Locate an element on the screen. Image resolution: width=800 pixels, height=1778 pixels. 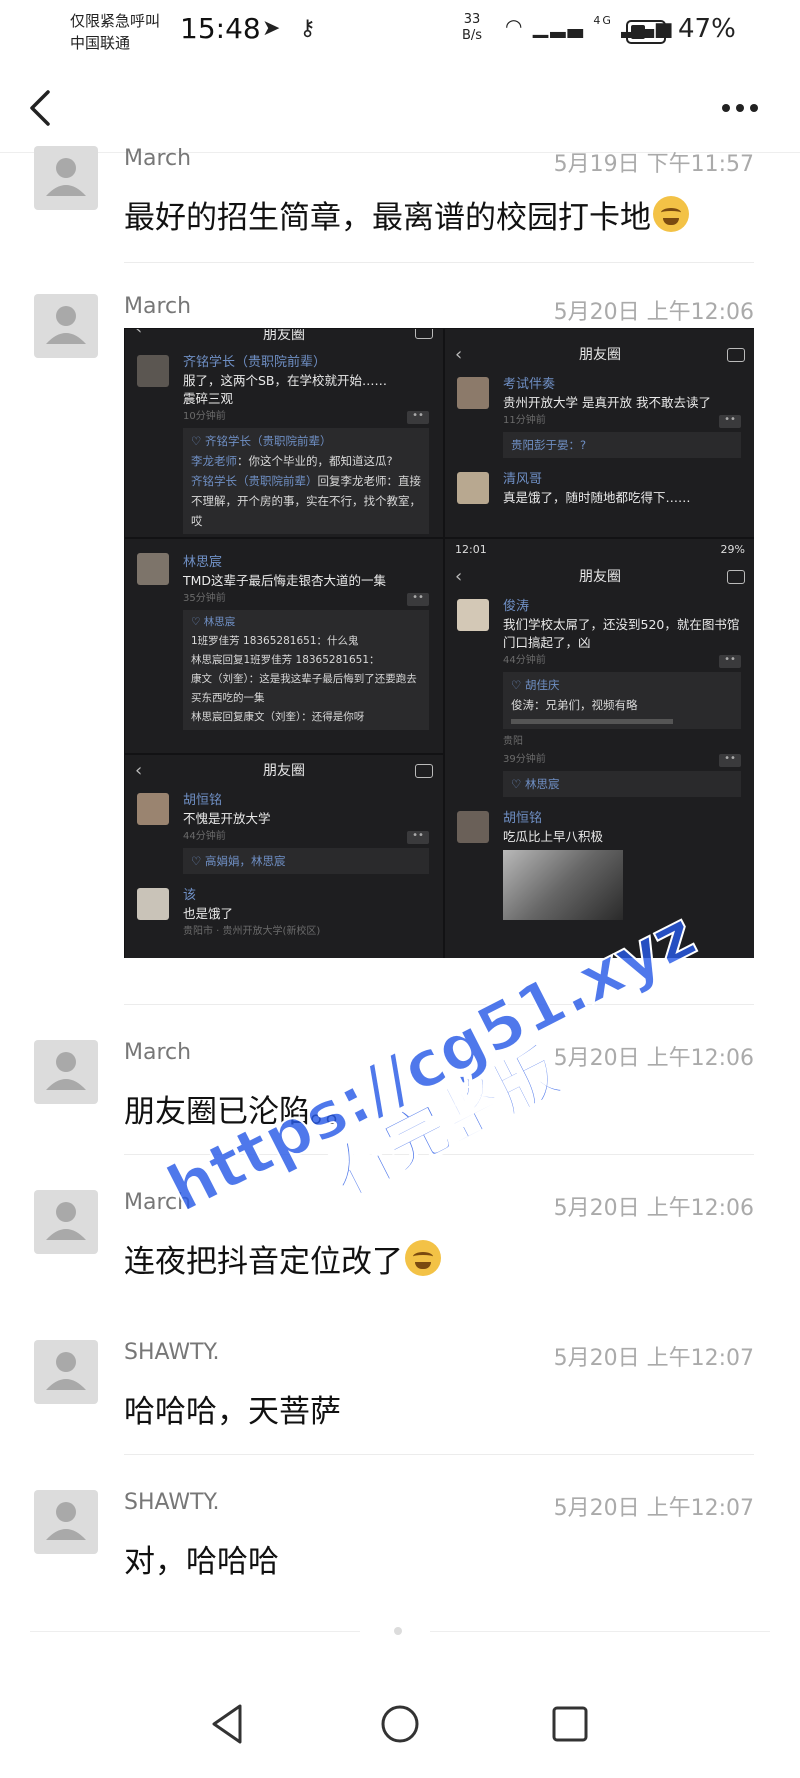
chevron-left-icon is located at coordinates (42, 108).